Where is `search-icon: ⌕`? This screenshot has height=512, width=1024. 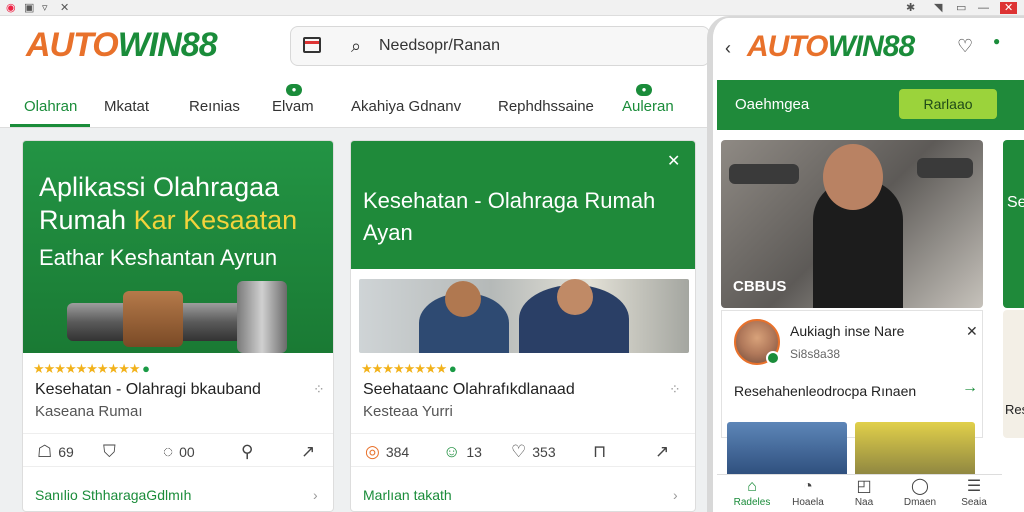
search-icon: ⌕ is located at coordinates (356, 46).